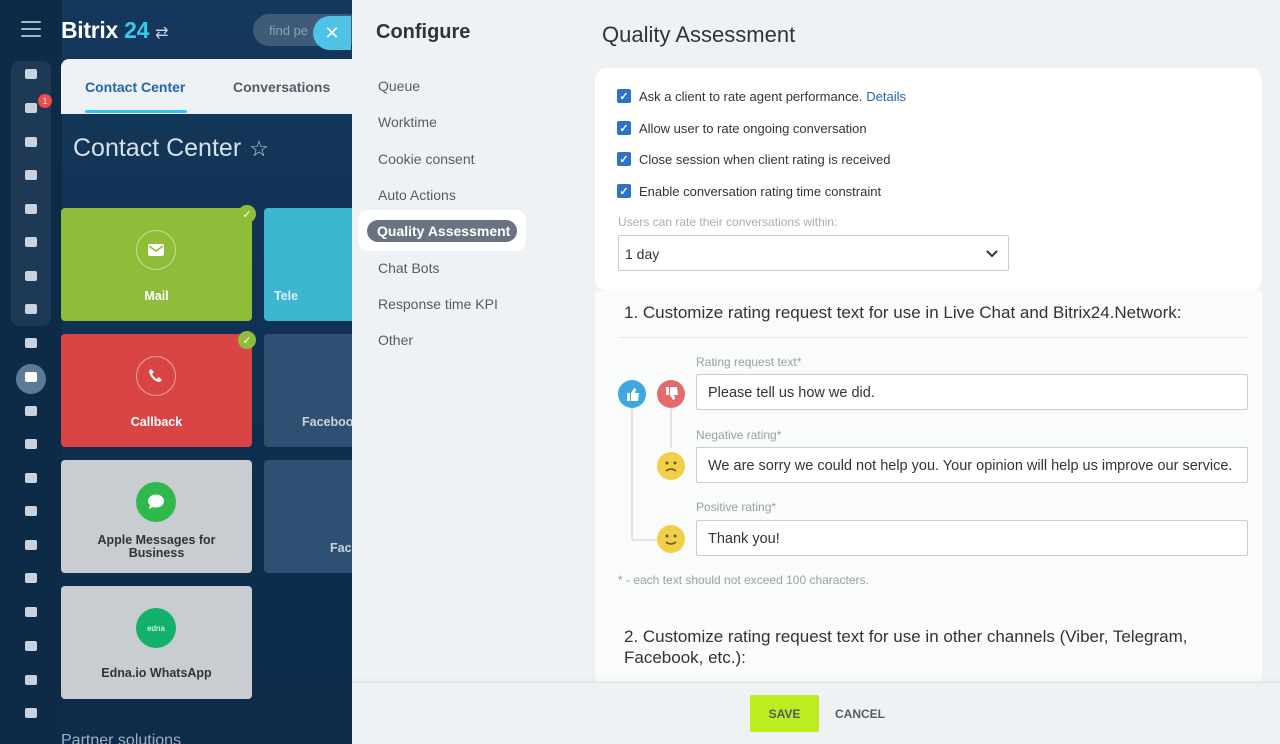 The image size is (1280, 744). What do you see at coordinates (137, 30) in the screenshot?
I see `logo-number: 24` at bounding box center [137, 30].